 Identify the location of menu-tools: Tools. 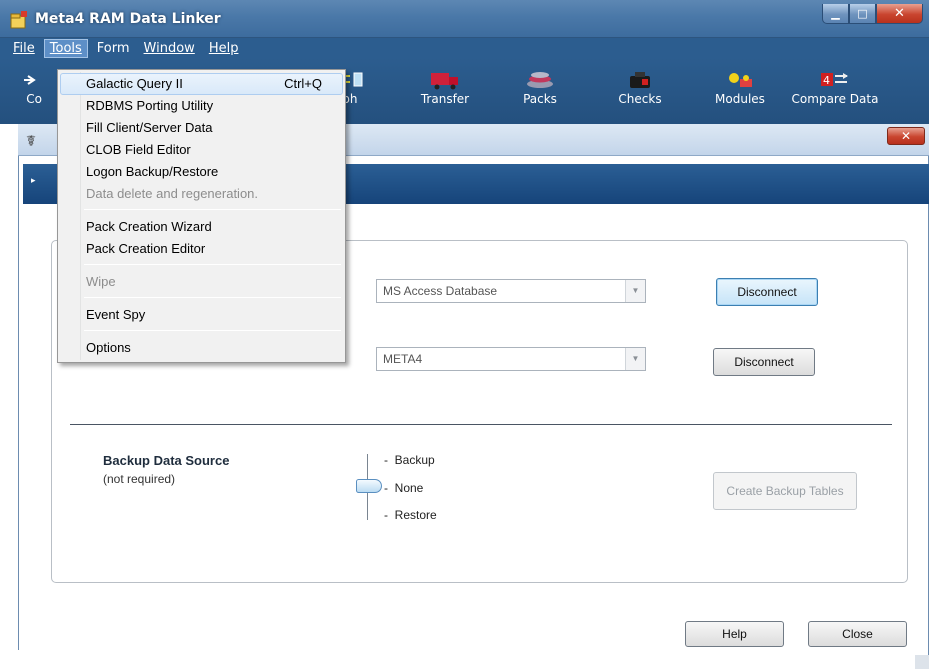
(65, 48).